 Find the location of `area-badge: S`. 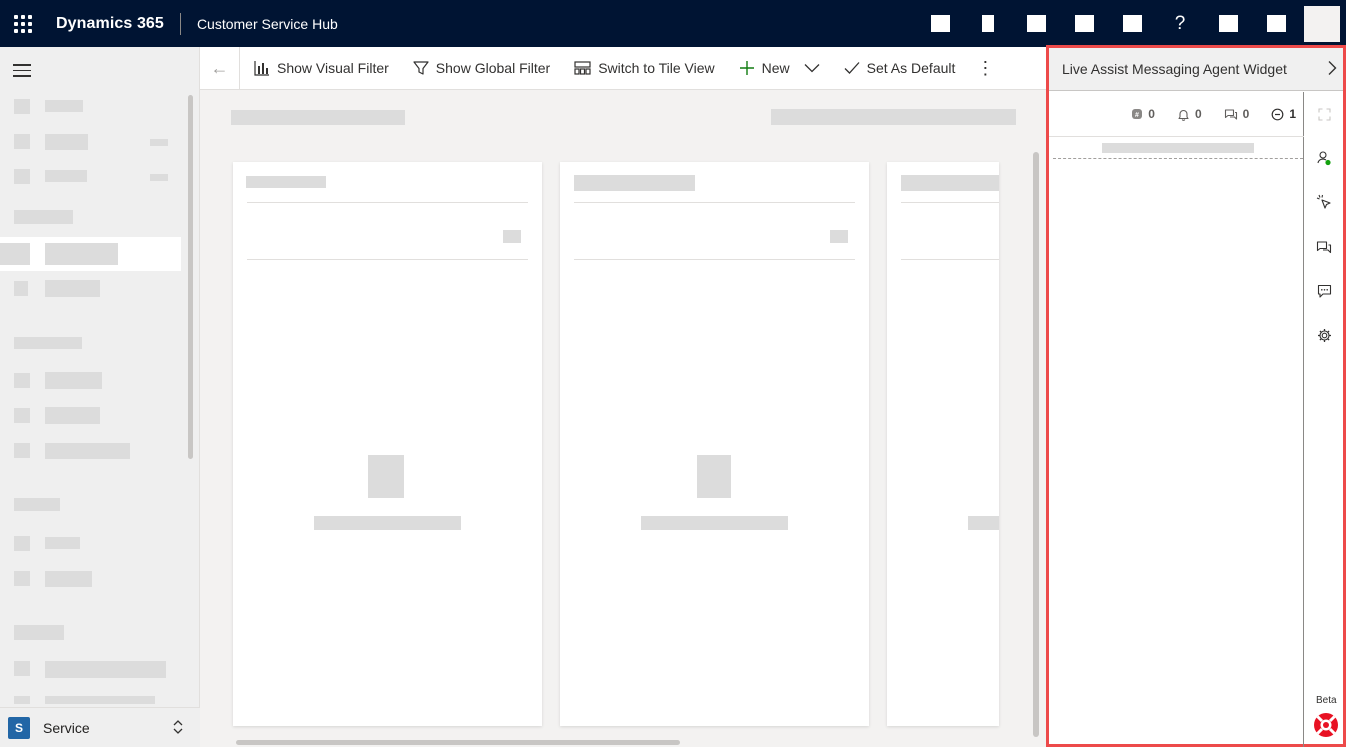

area-badge: S is located at coordinates (19, 727).